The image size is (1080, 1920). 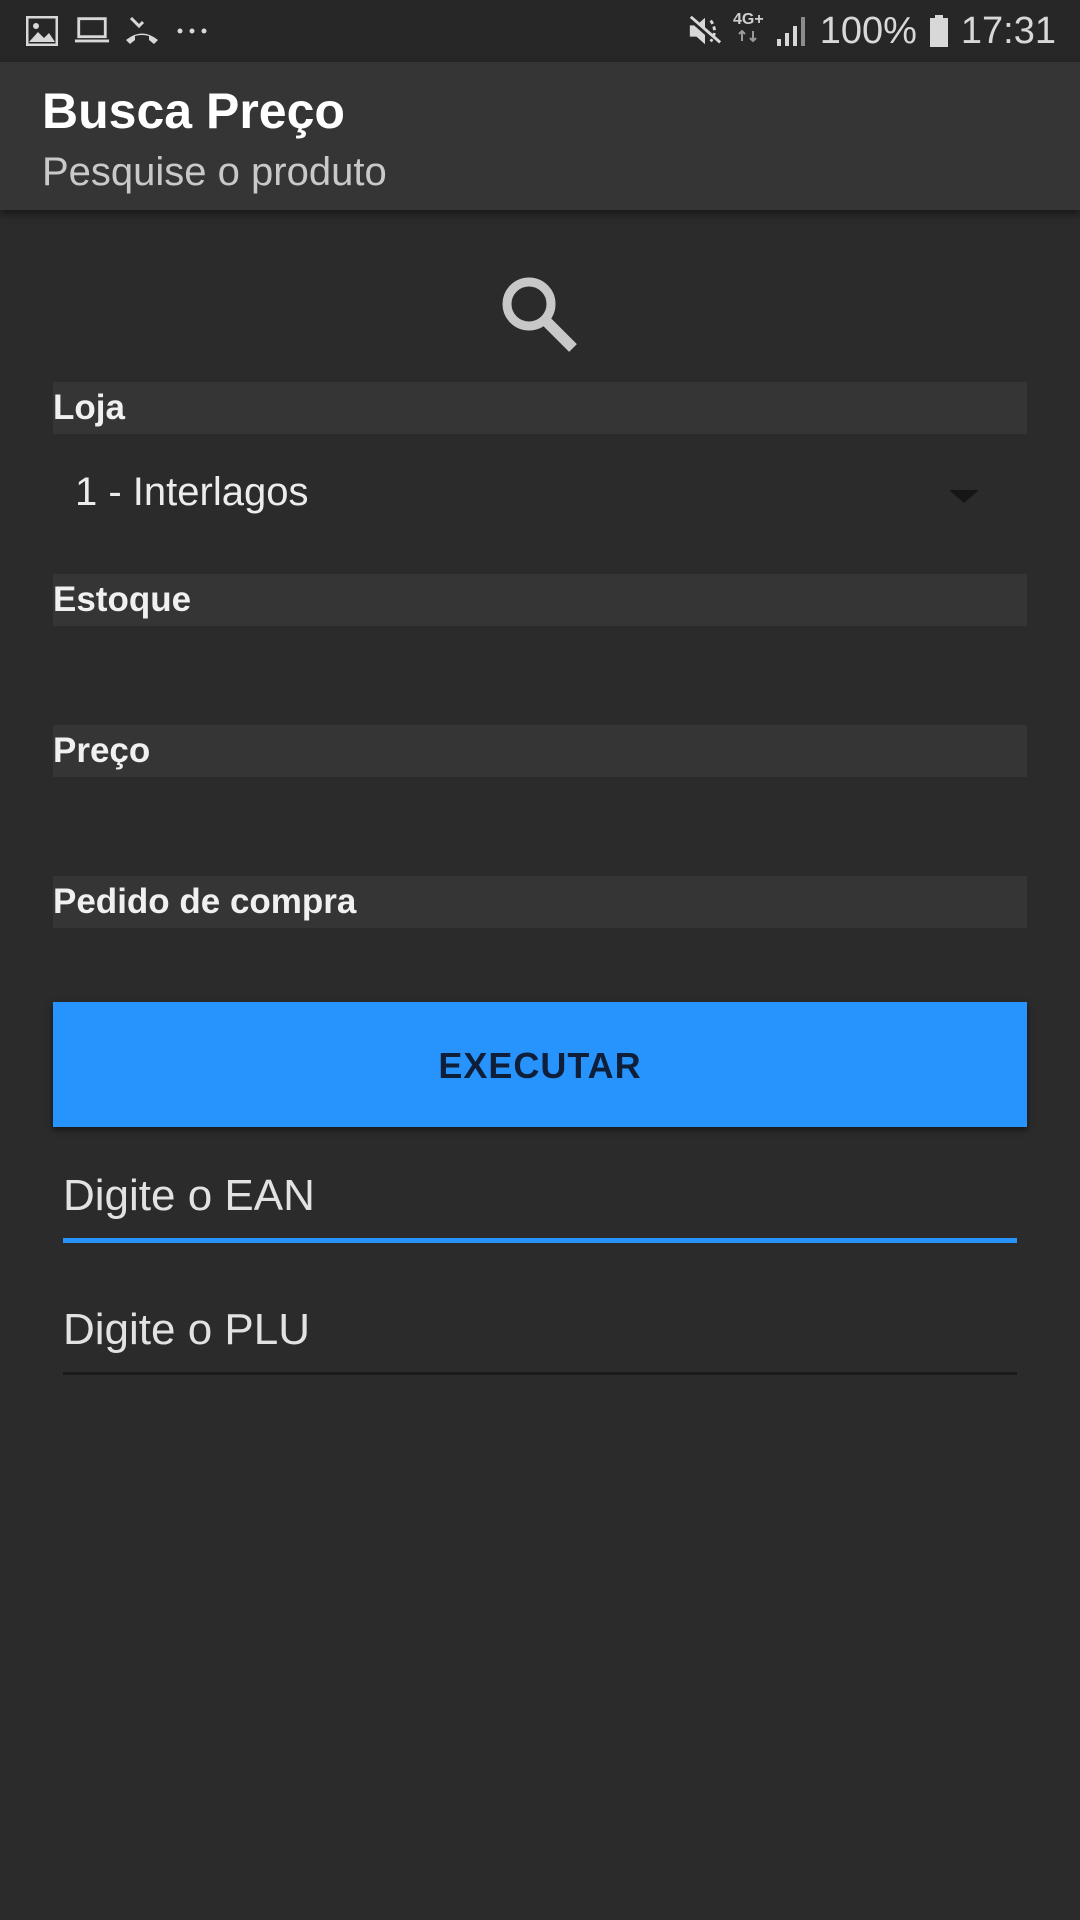 What do you see at coordinates (540, 963) in the screenshot?
I see `pedido-value` at bounding box center [540, 963].